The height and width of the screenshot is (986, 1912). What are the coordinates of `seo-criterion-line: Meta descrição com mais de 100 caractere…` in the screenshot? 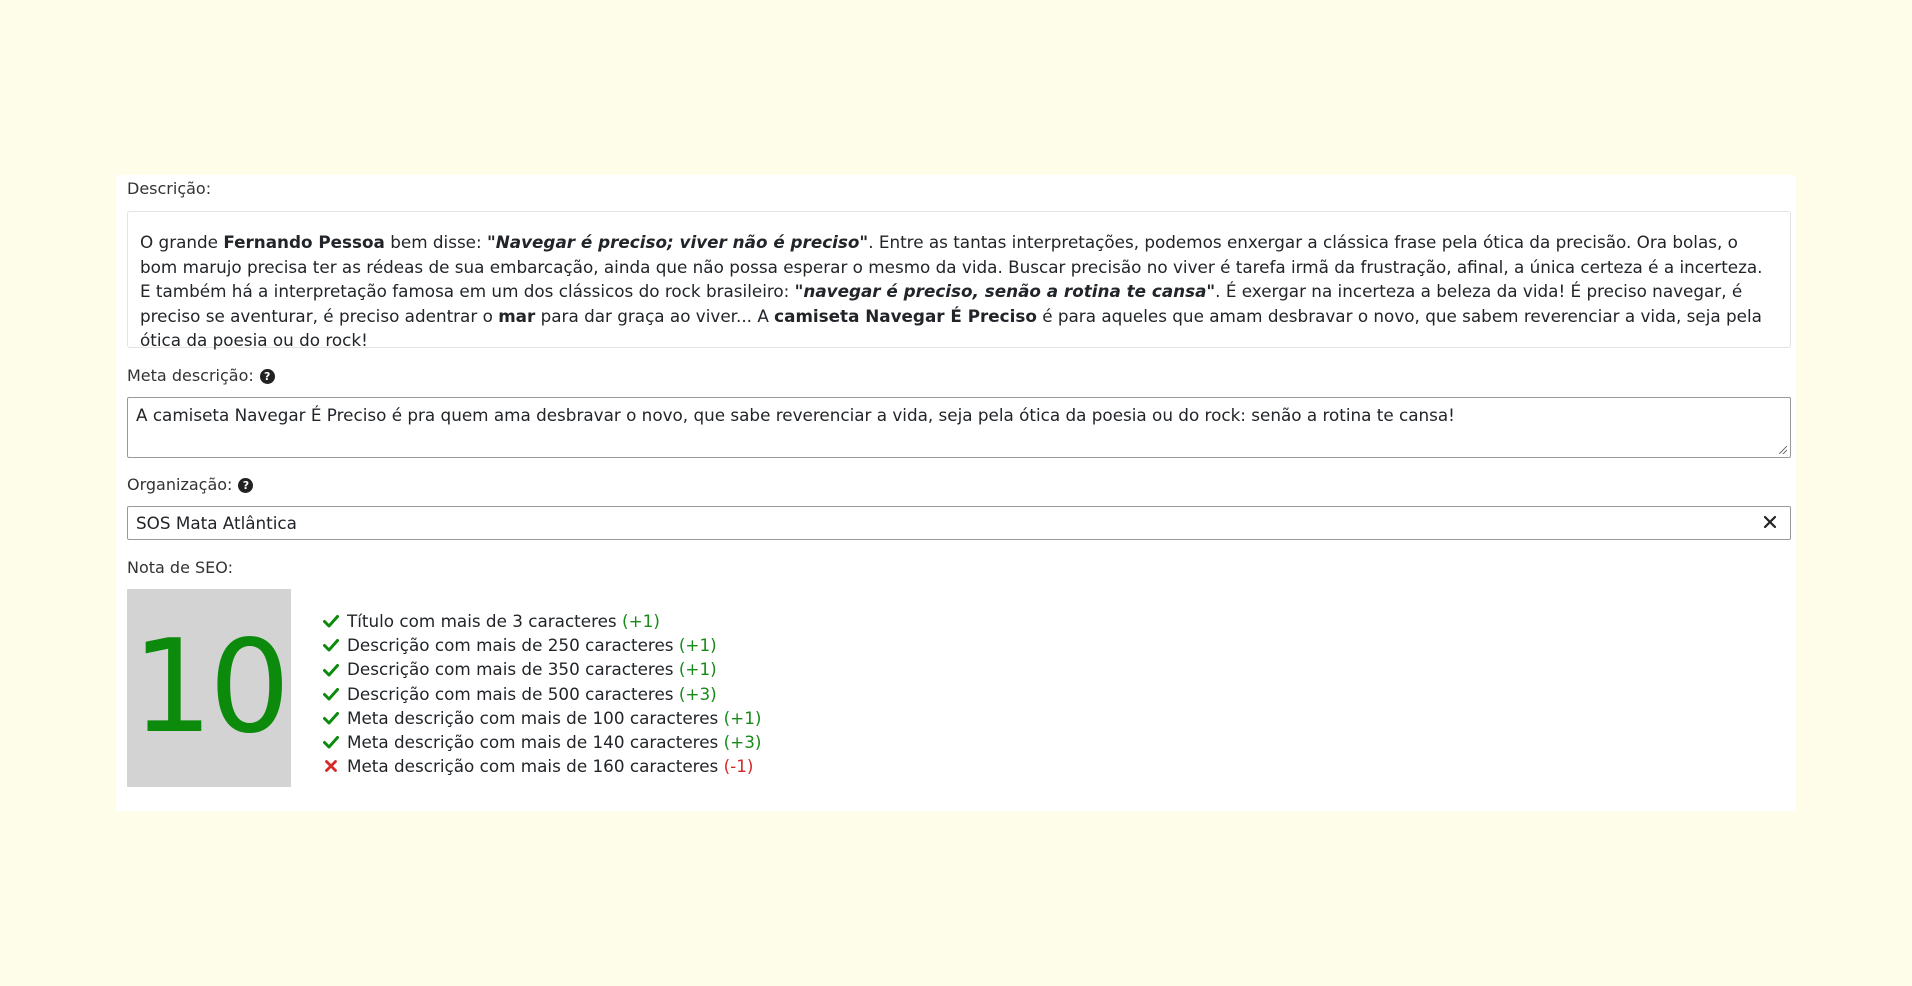 It's located at (554, 718).